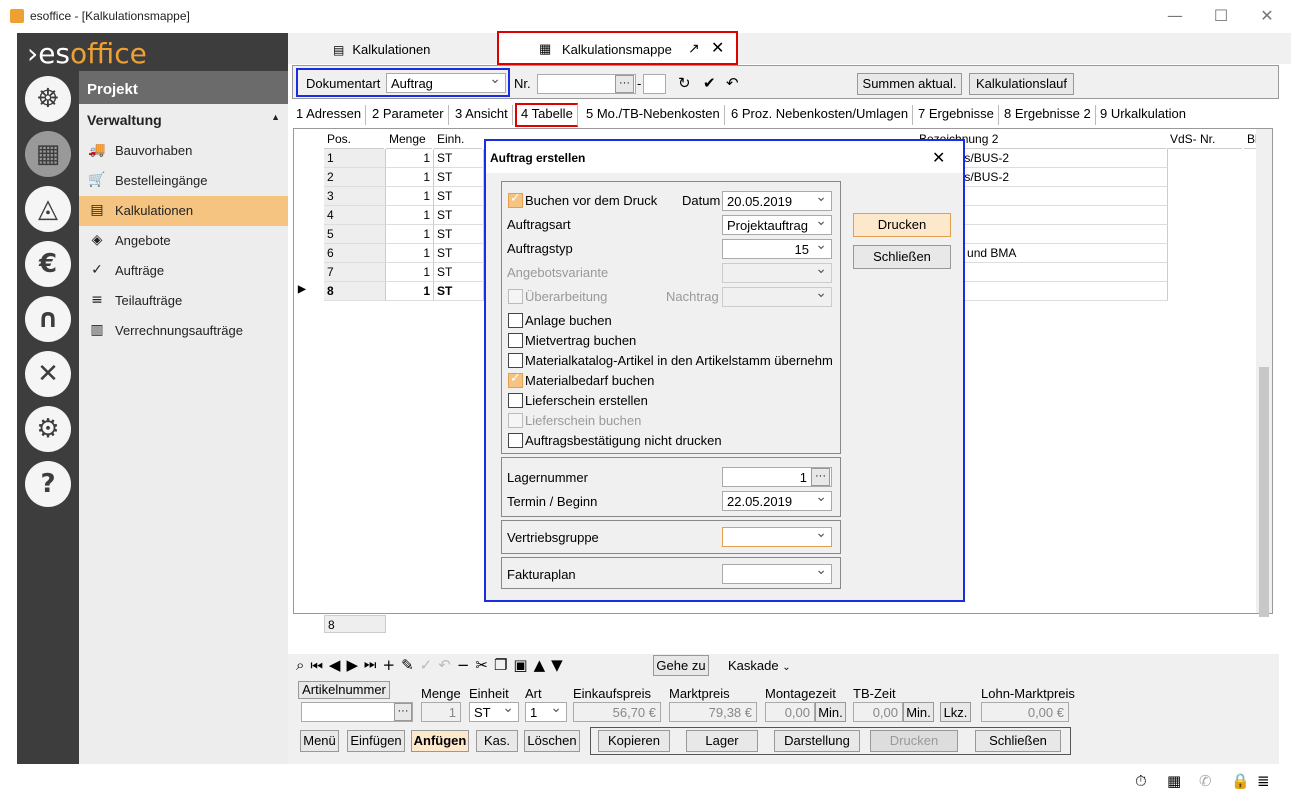 The height and width of the screenshot is (799, 1291). What do you see at coordinates (1221, 16) in the screenshot?
I see `maximize-button: ☐` at bounding box center [1221, 16].